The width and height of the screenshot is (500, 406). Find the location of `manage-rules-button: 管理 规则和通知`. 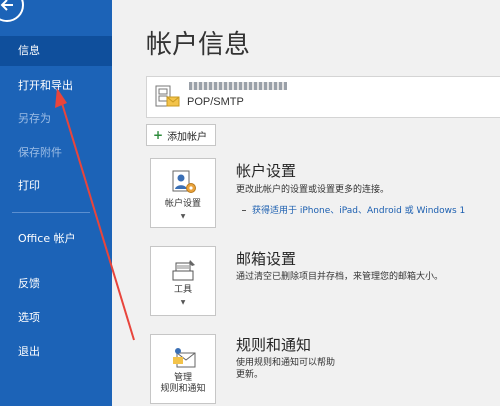

manage-rules-button: 管理 规则和通知 is located at coordinates (183, 369).